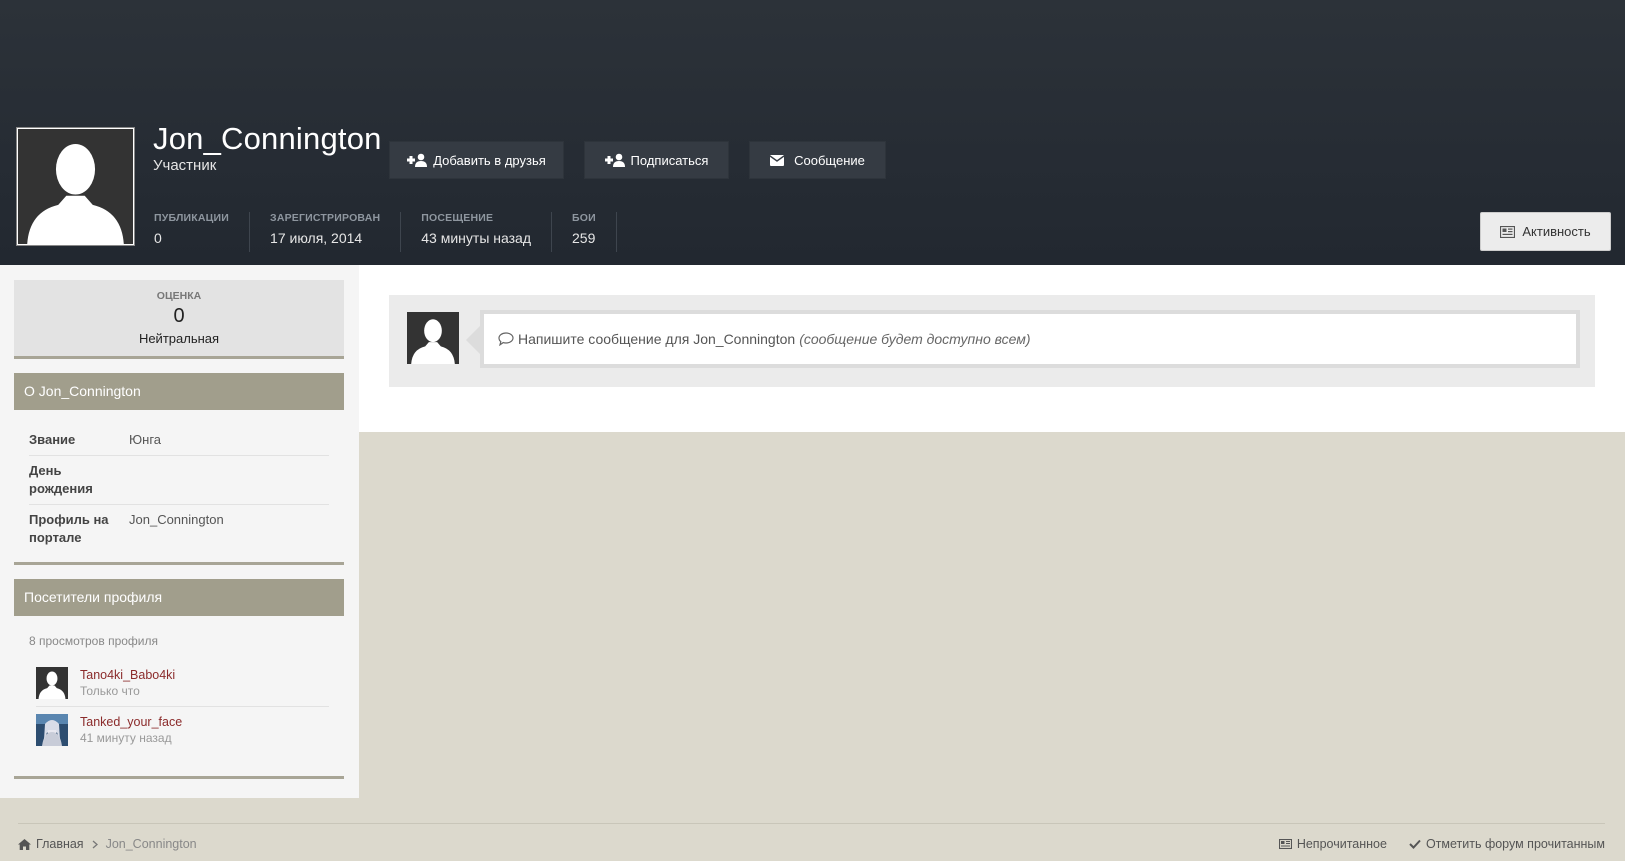  What do you see at coordinates (584, 238) in the screenshot?
I see `stat-value: 259` at bounding box center [584, 238].